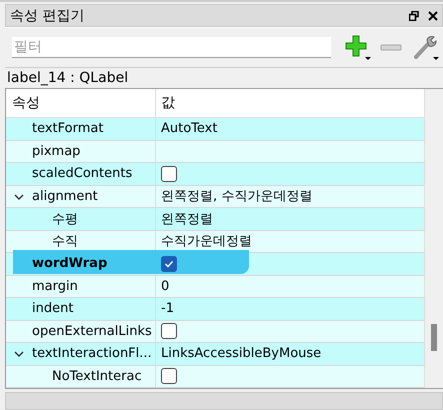 The image size is (443, 410). What do you see at coordinates (68, 128) in the screenshot?
I see `property-name: textFormat` at bounding box center [68, 128].